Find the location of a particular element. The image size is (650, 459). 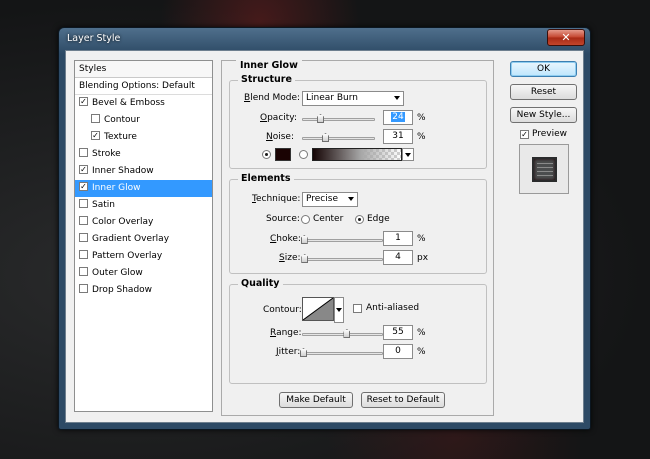

structure-legend: Structure is located at coordinates (266, 79).